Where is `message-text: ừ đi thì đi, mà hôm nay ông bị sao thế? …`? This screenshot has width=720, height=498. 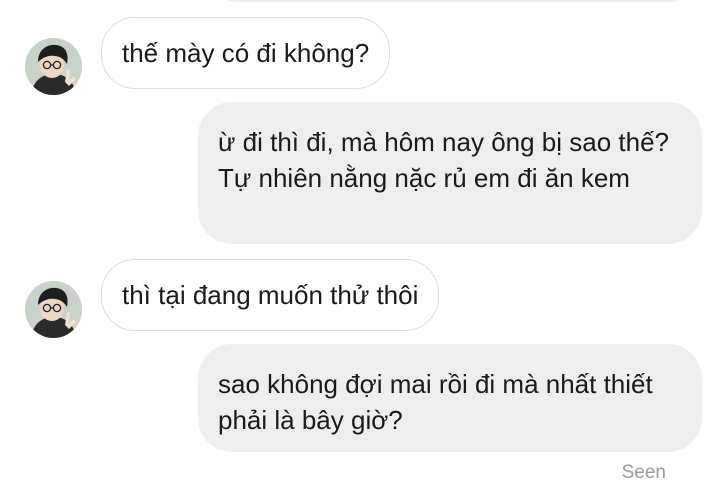
message-text: ừ đi thì đi, mà hôm nay ông bị sao thế? … is located at coordinates (444, 160).